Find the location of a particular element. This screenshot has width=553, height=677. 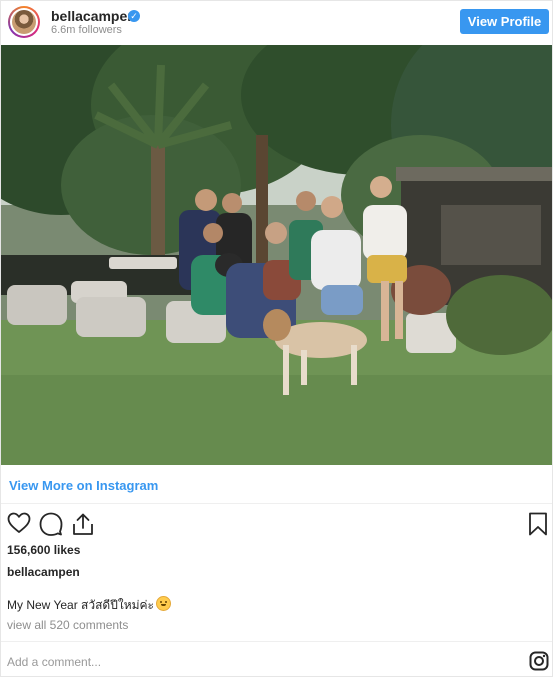

post-caption: My New Year สวัสดีปีใหม่ค่ะ is located at coordinates (89, 605).